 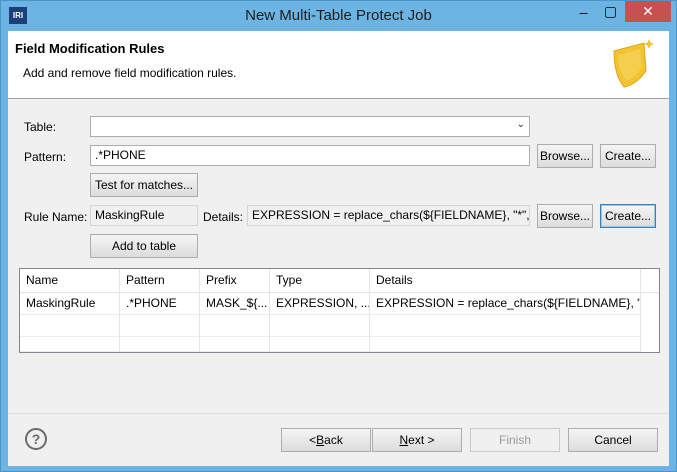 I want to click on details-label: Details:, so click(x=223, y=217).